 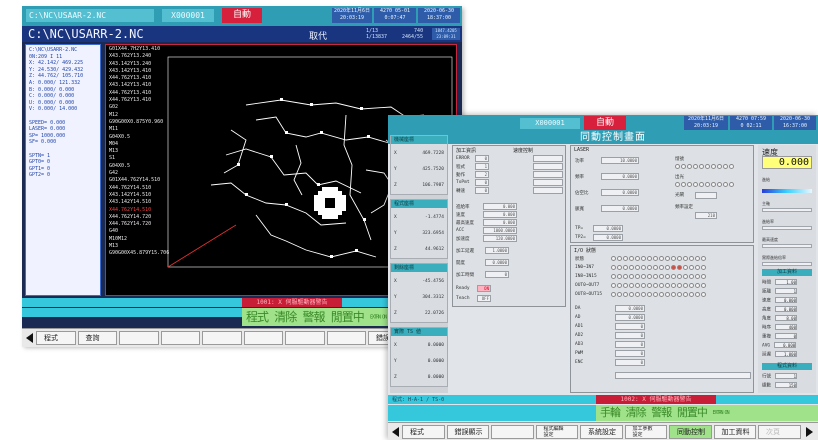 I want to click on ready-value: ON, so click(x=484, y=288).